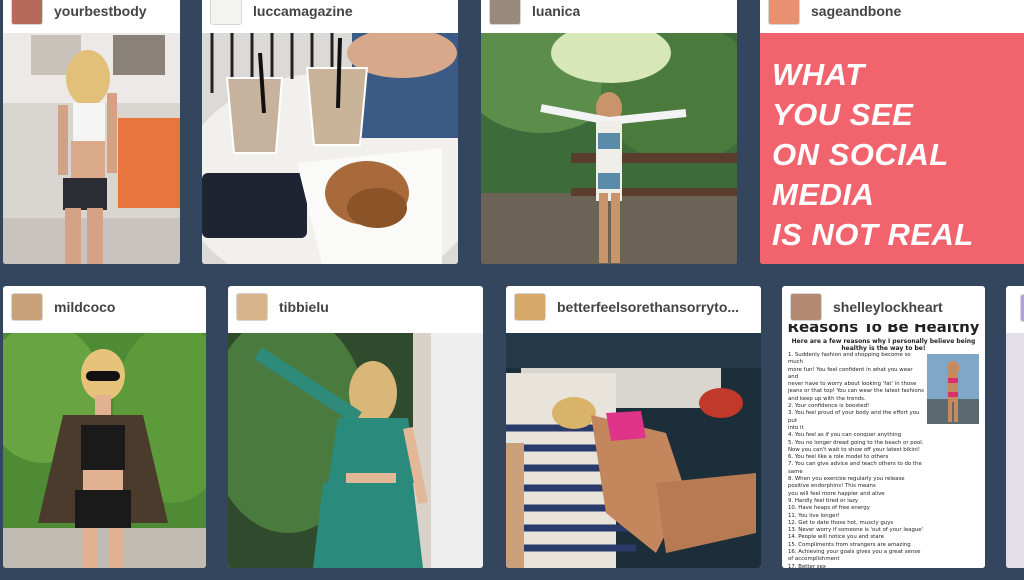  I want to click on post-card: yourbestbody, so click(91, 132).